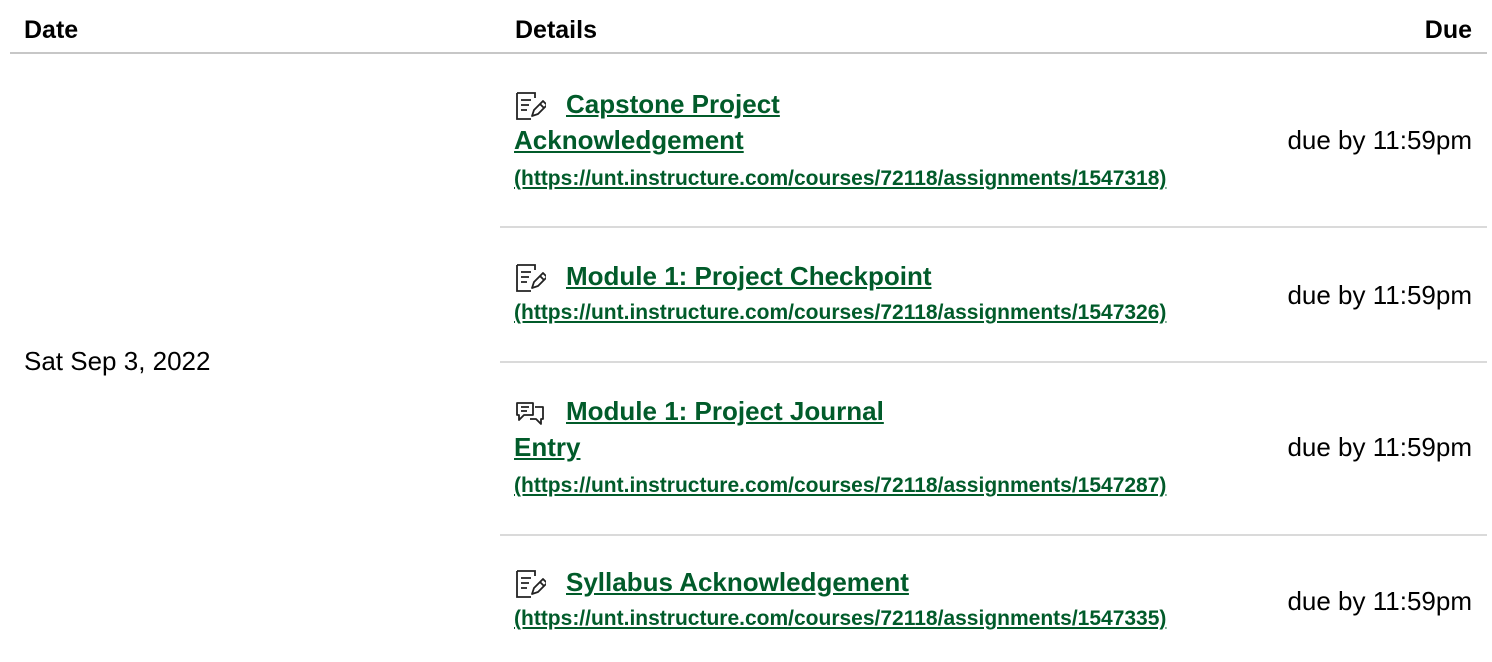  I want to click on assignment-link-title: Syllabus Acknowledgement, so click(711, 582).